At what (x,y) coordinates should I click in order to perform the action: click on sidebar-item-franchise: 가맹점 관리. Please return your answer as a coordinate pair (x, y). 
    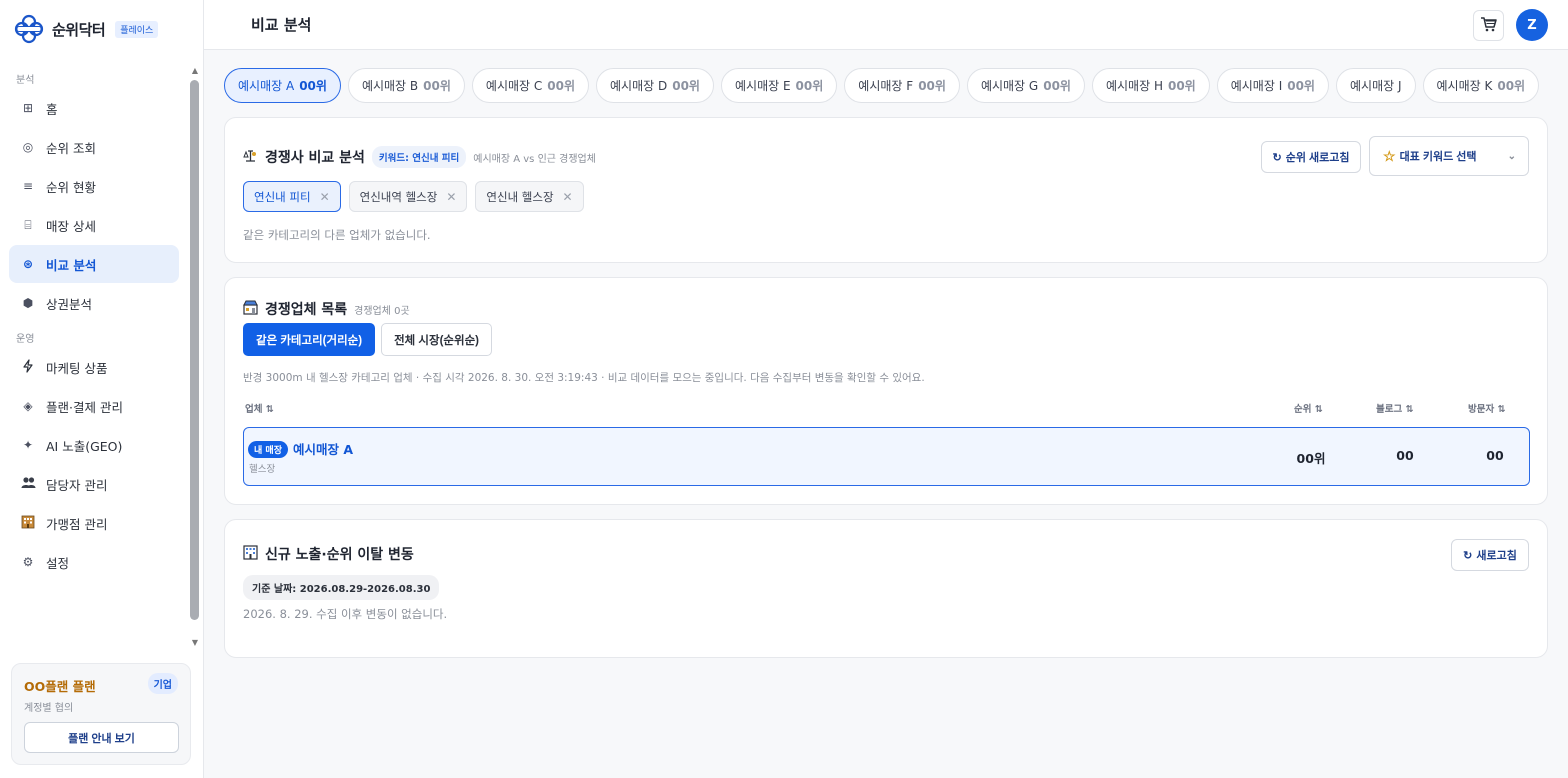
    Looking at the image, I should click on (94, 523).